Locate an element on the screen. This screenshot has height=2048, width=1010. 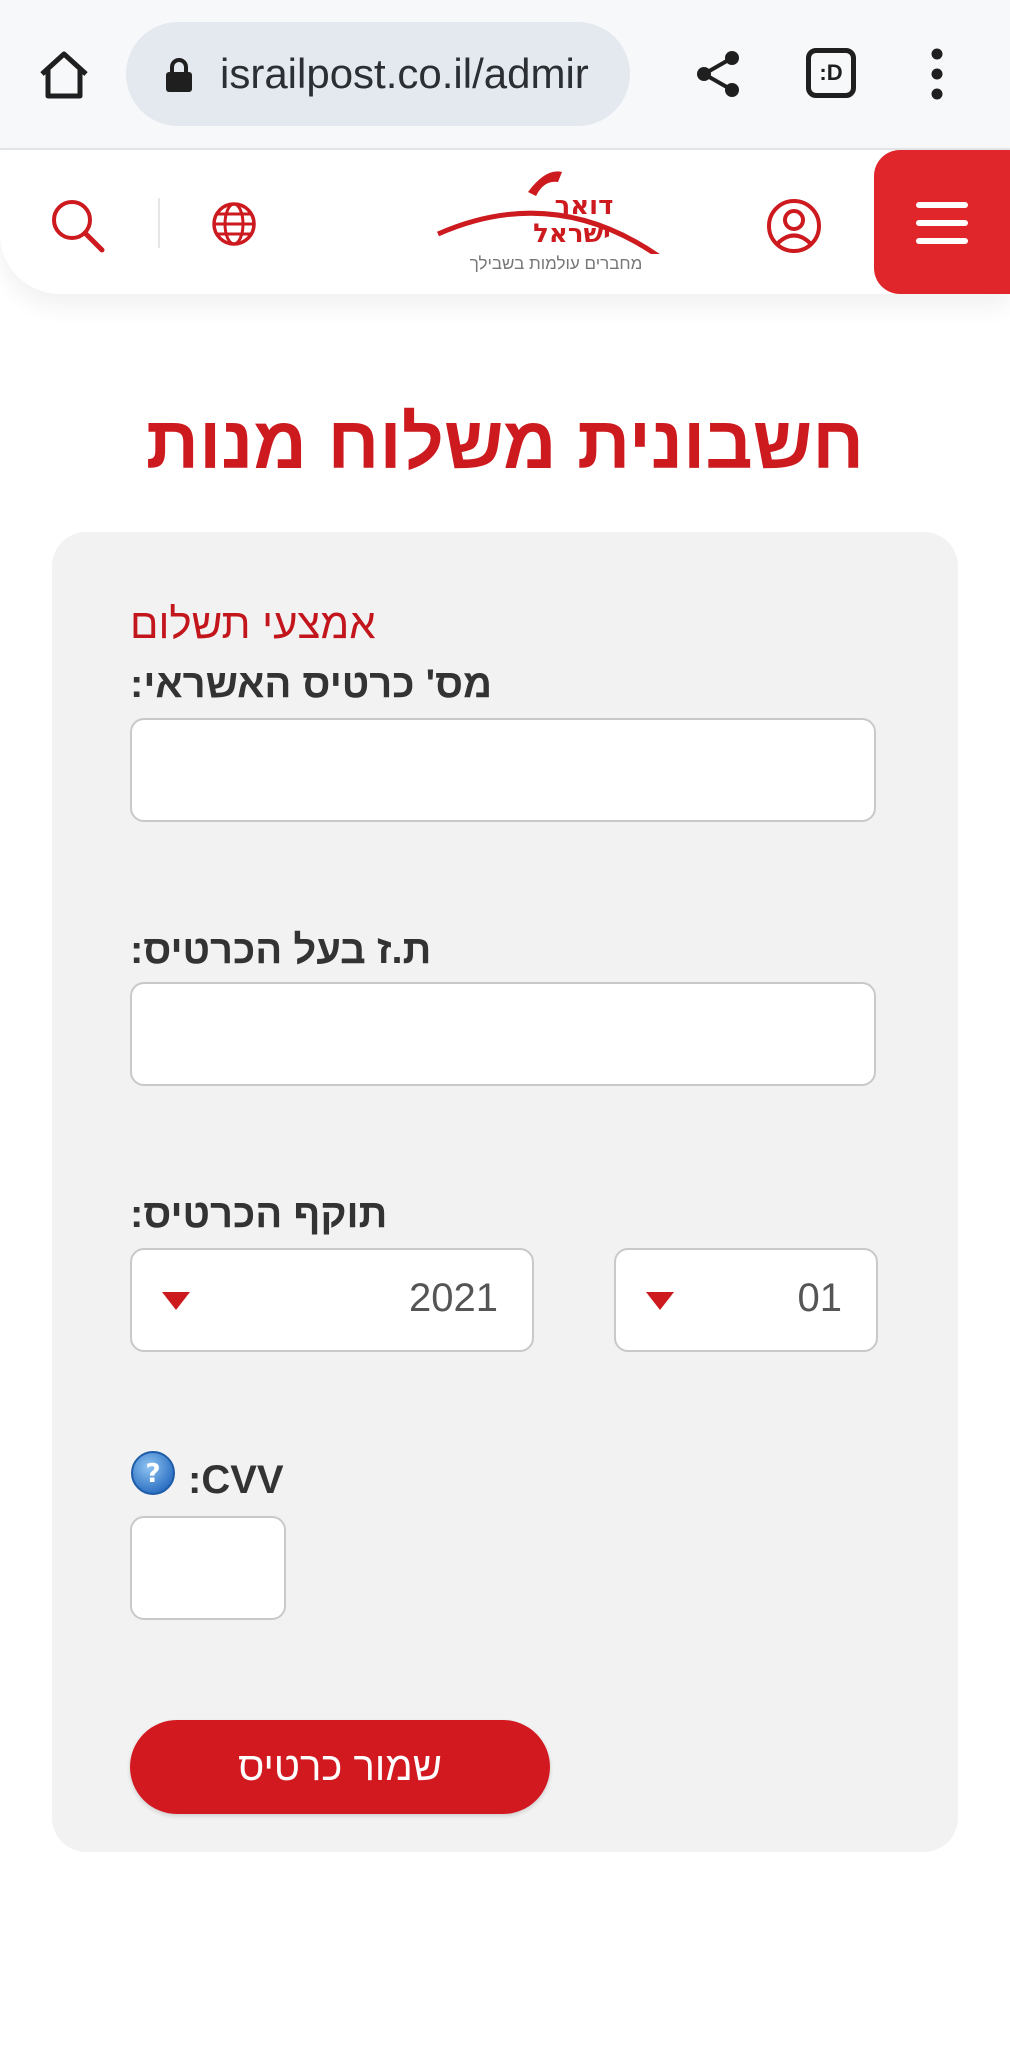
site-header: דואר ישראל מחברים עולמות בשבילך is located at coordinates (505, 222).